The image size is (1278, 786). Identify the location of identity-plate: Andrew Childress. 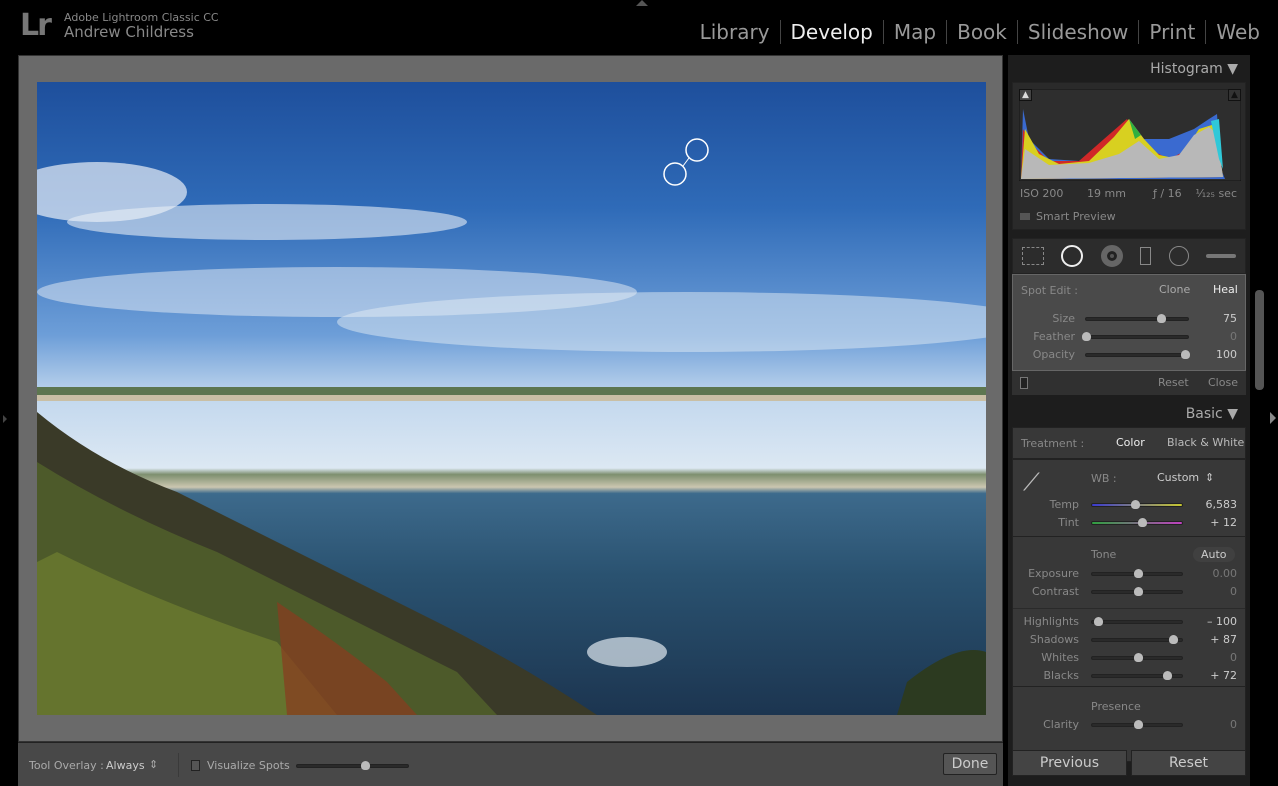
(129, 32).